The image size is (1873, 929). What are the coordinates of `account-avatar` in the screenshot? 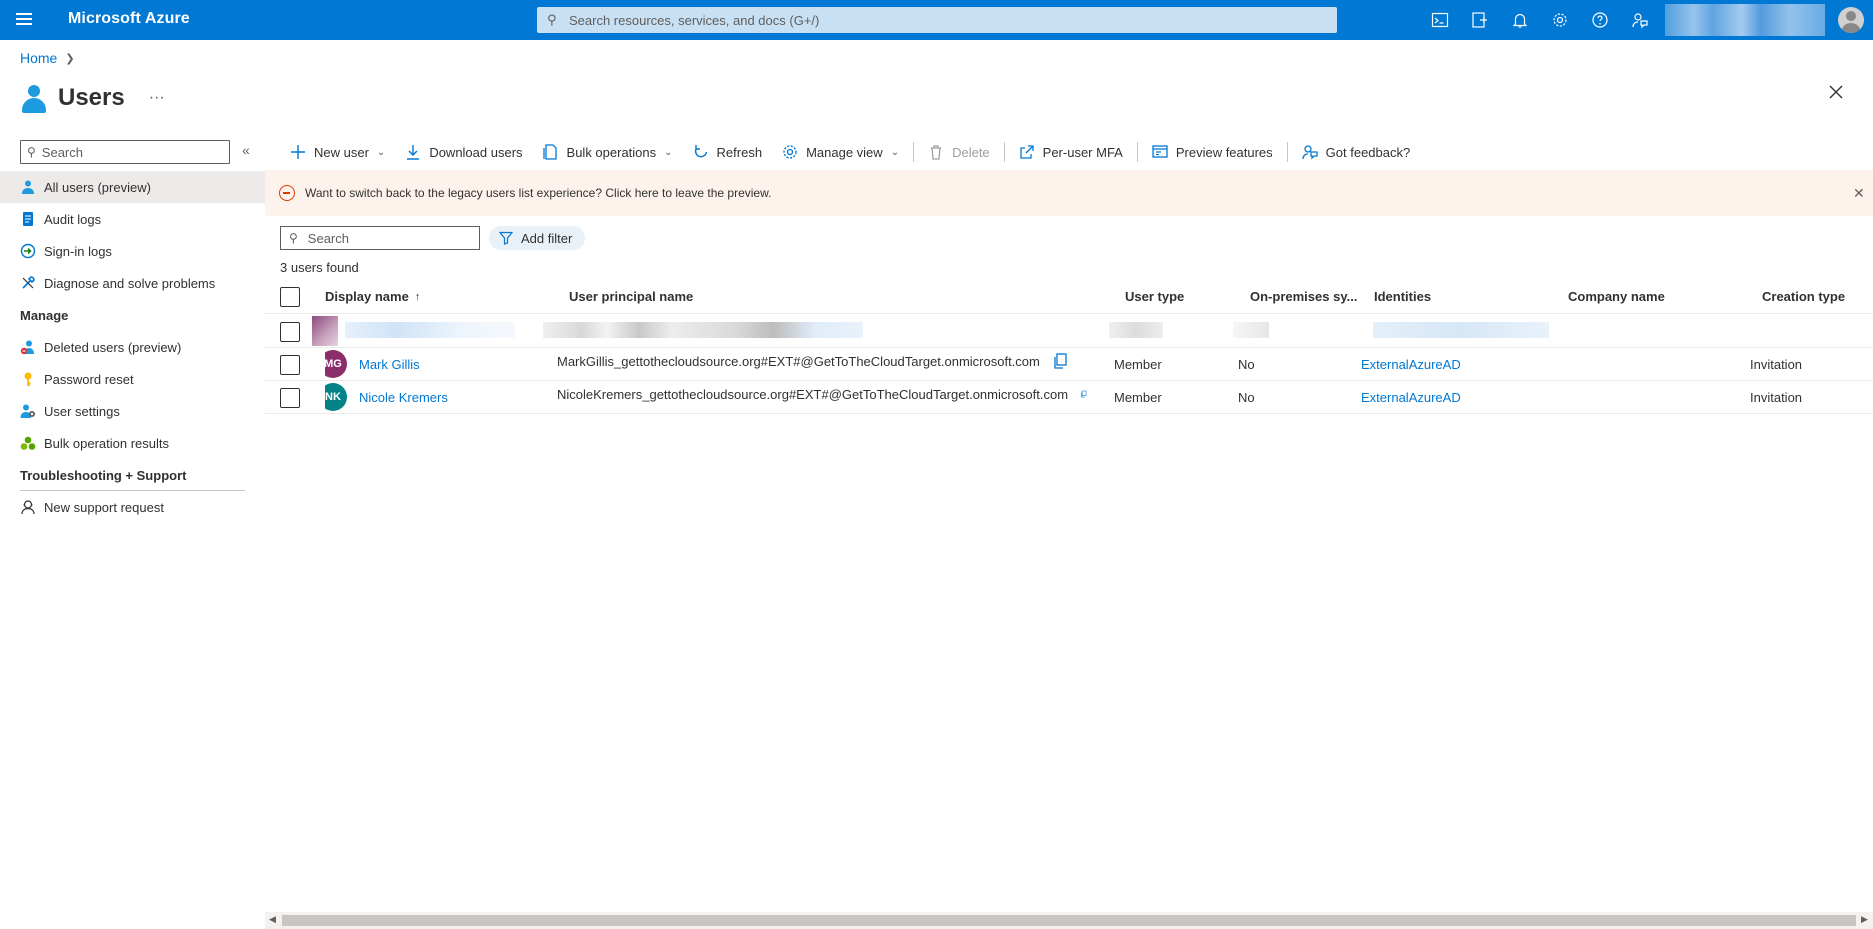 It's located at (1851, 20).